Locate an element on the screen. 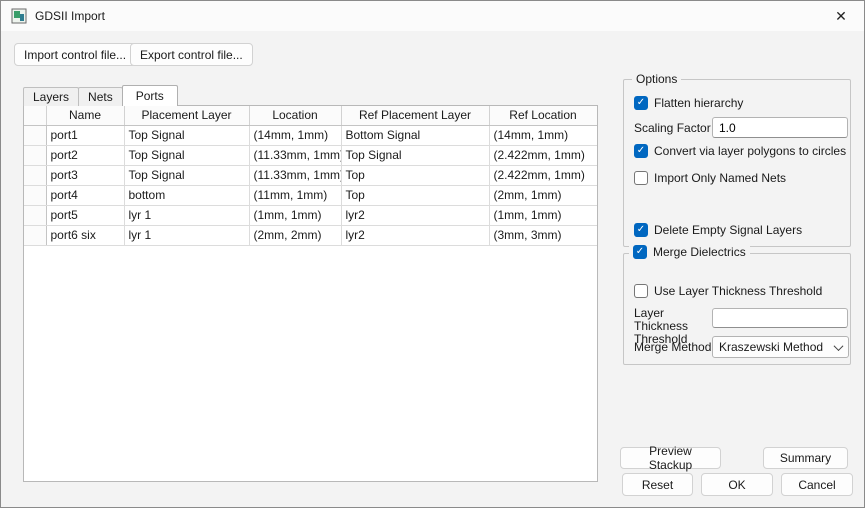  cancel-button: Cancel is located at coordinates (817, 484).